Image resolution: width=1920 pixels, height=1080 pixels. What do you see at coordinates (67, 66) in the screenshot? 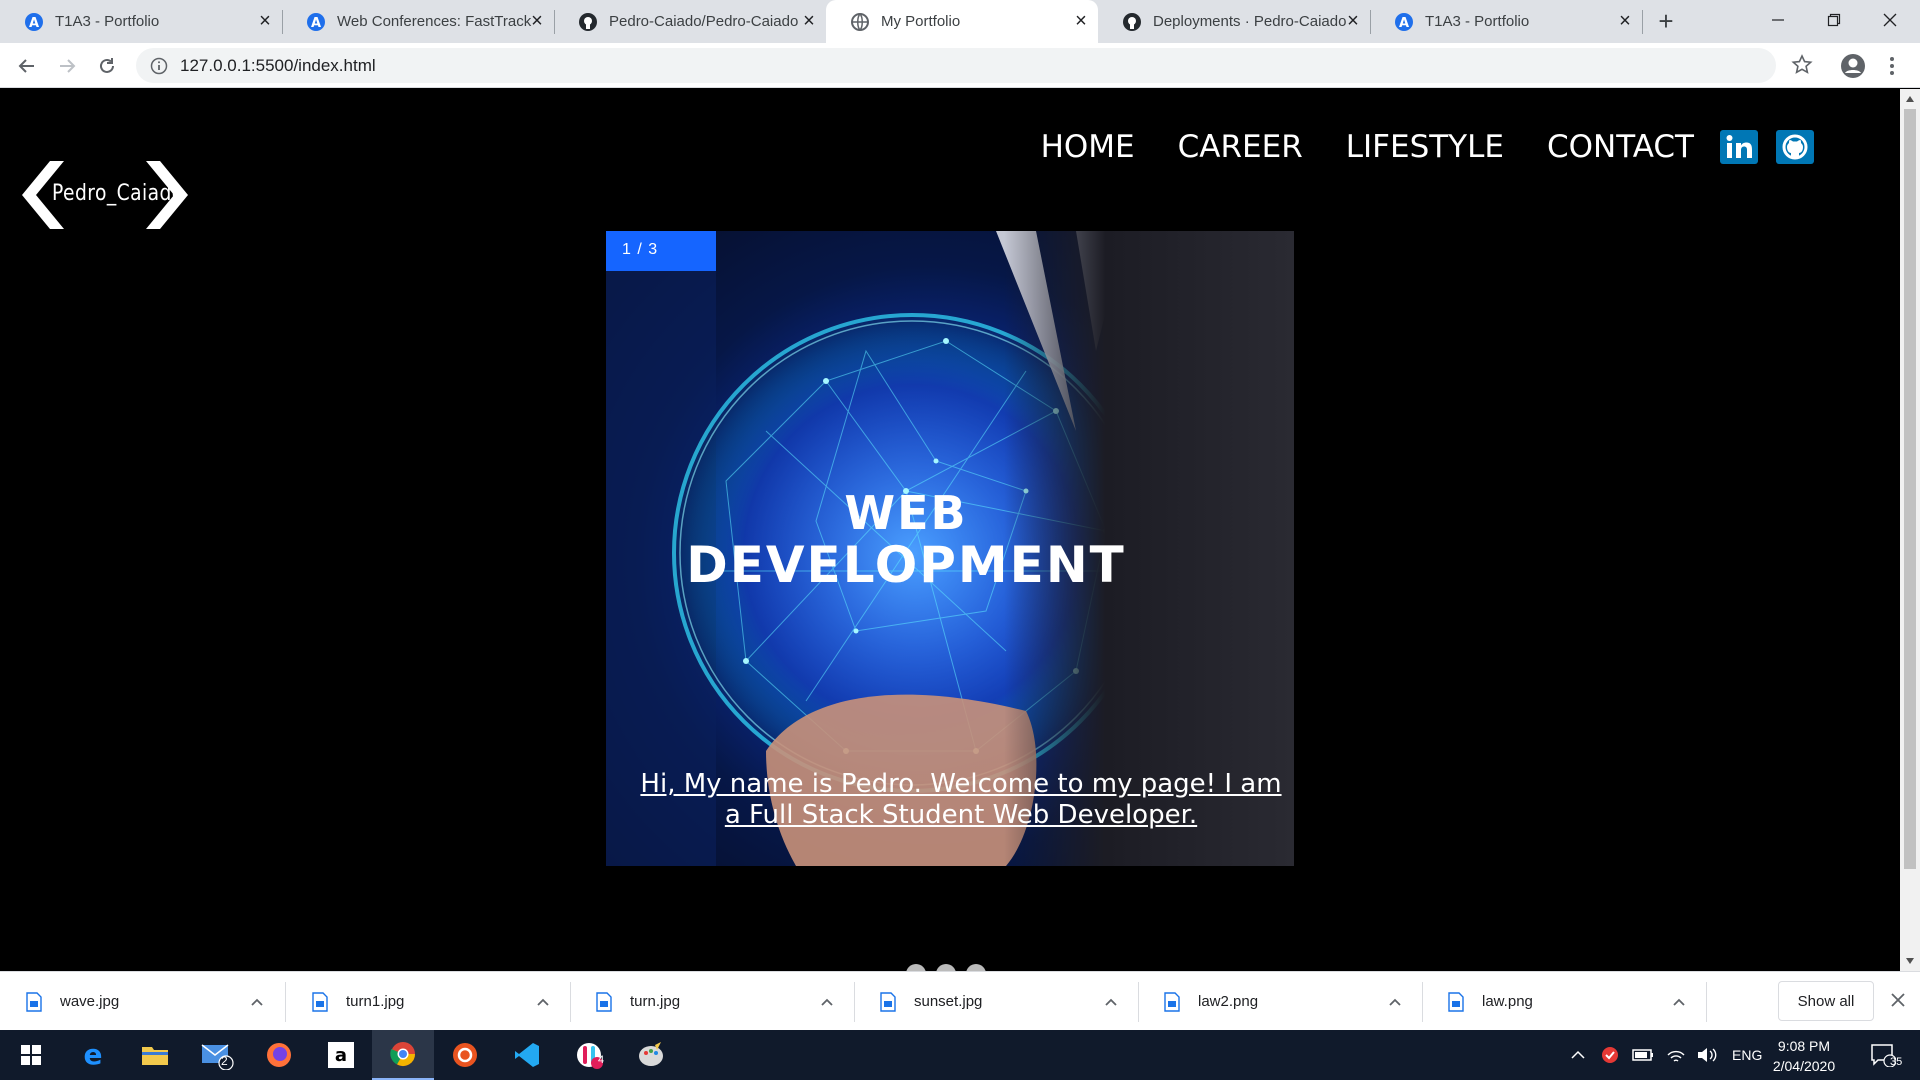
I see `forward-button` at bounding box center [67, 66].